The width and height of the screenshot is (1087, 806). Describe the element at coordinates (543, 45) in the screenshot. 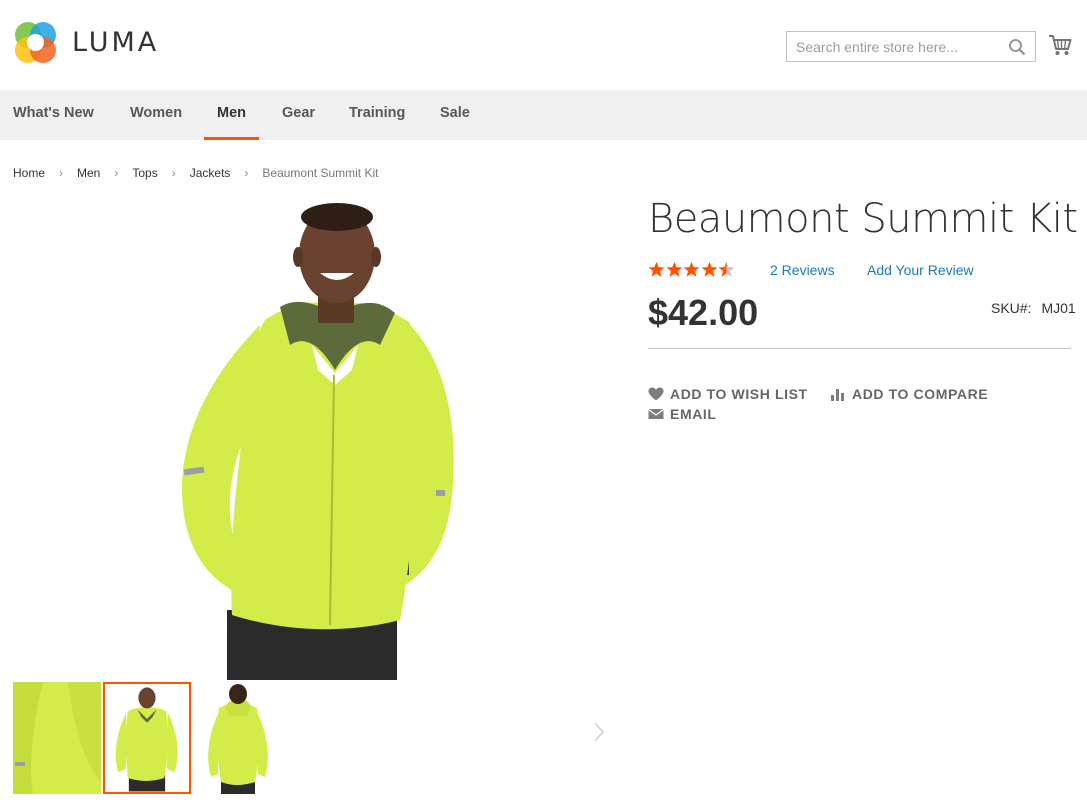

I see `header: LUMA` at that location.